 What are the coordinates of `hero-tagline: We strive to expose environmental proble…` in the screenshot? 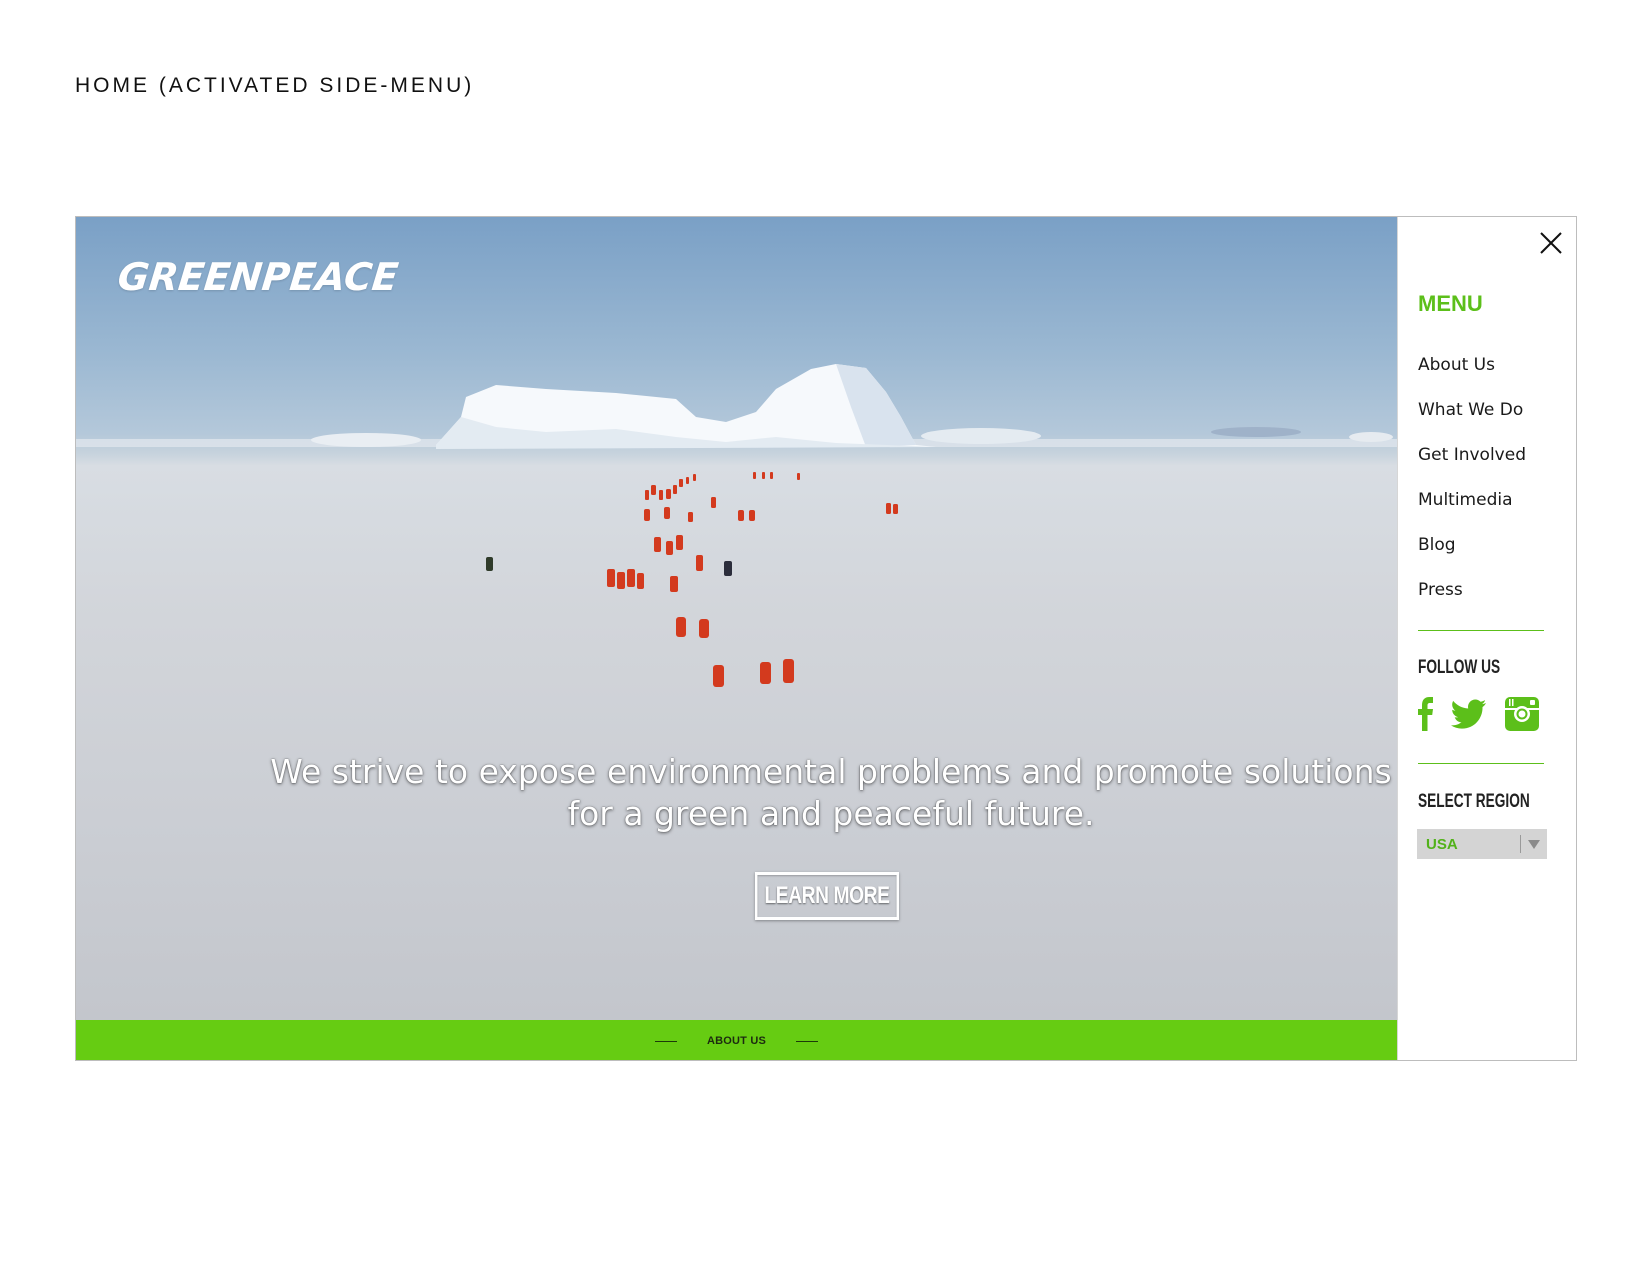 It's located at (831, 792).